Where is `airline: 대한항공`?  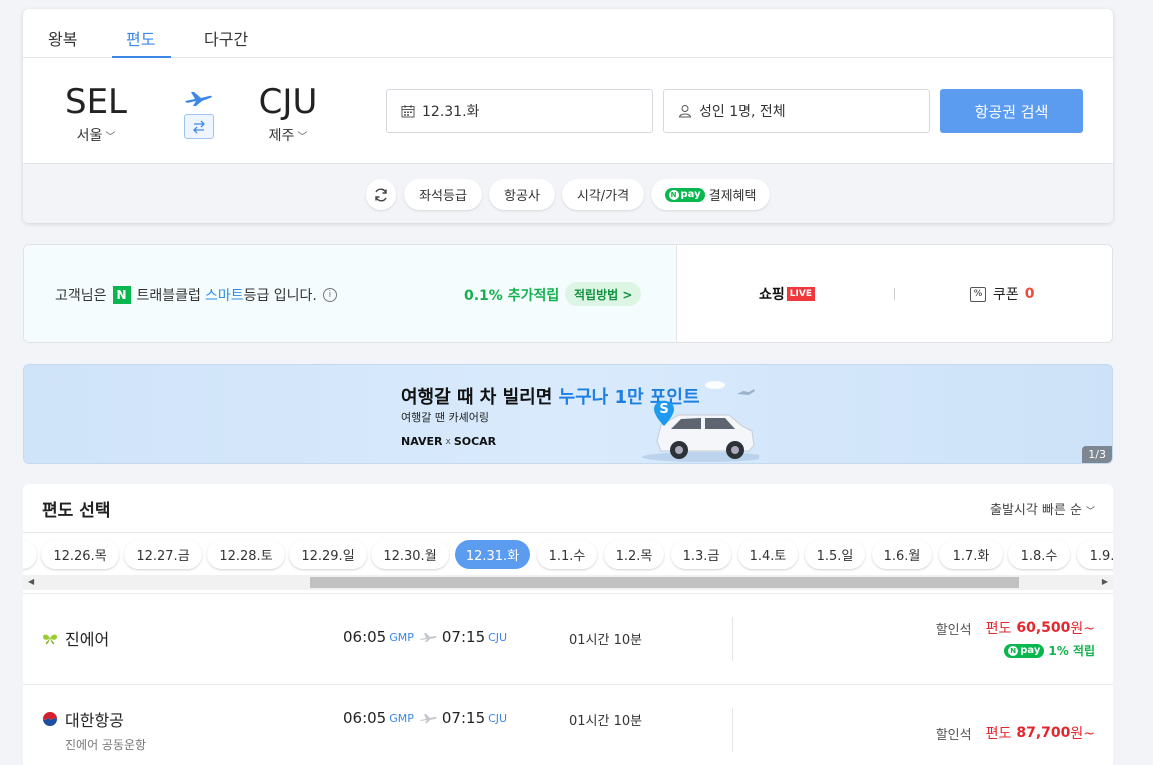 airline: 대한항공 is located at coordinates (83, 719).